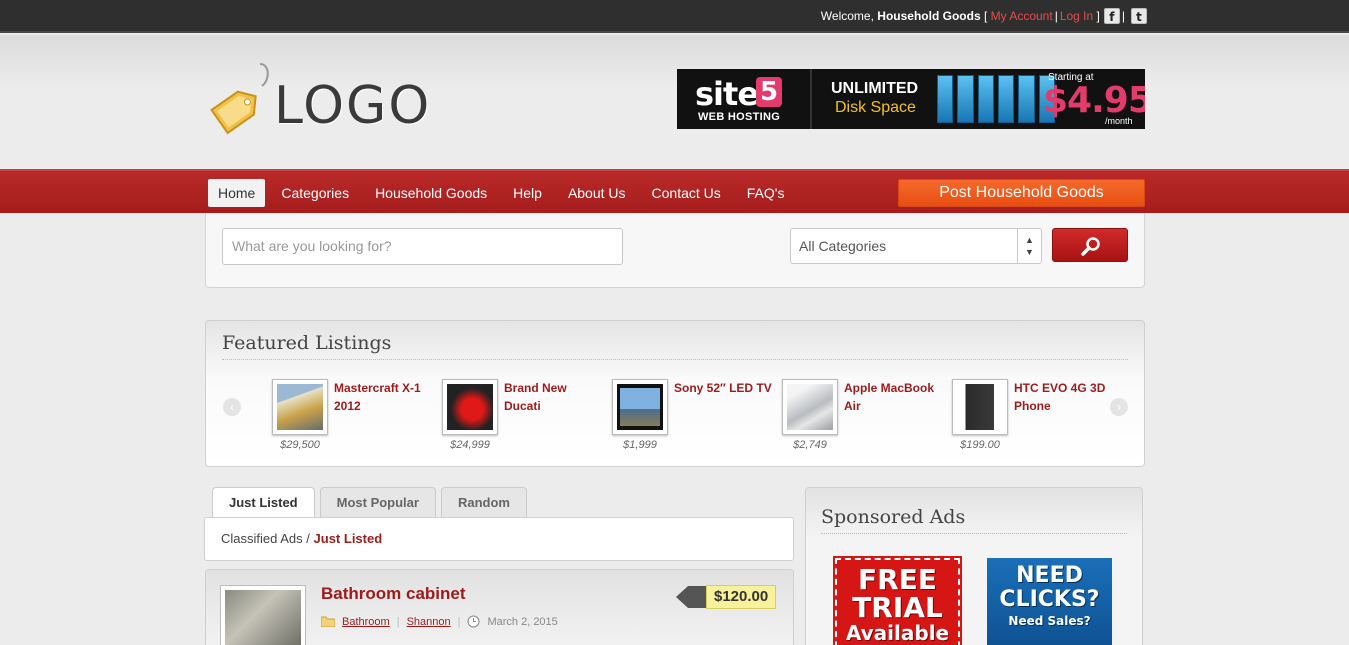 The width and height of the screenshot is (1349, 645). I want to click on need-clicks-ad: NEED CLICKS? Need Sales?, so click(1049, 601).